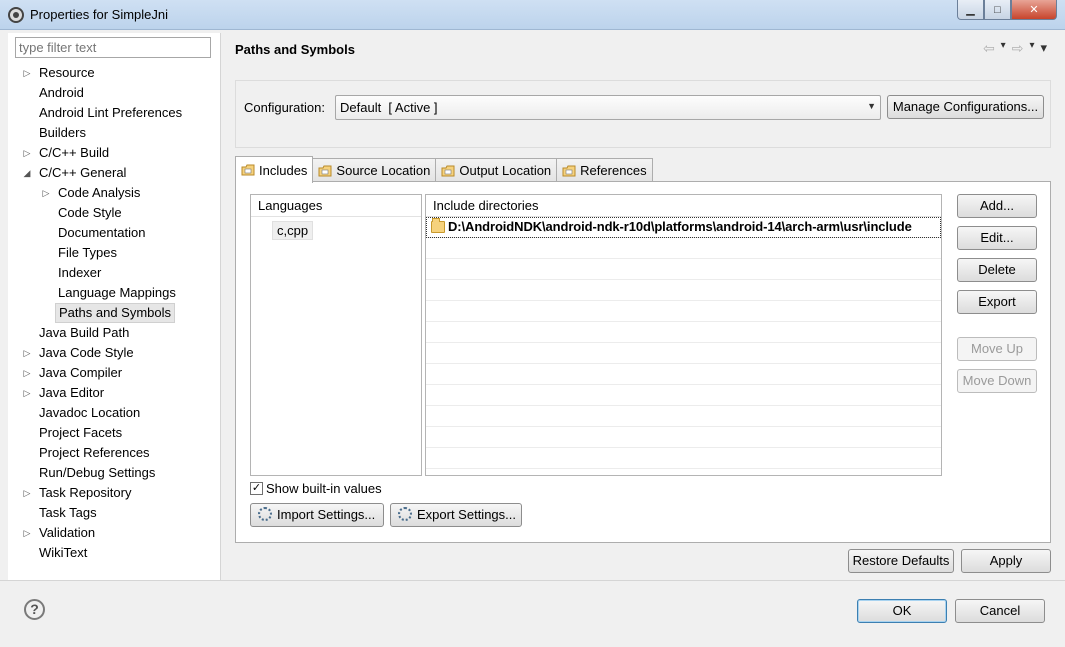 This screenshot has height=647, width=1065. I want to click on expanded-arrow-icon: ◢, so click(27, 173).